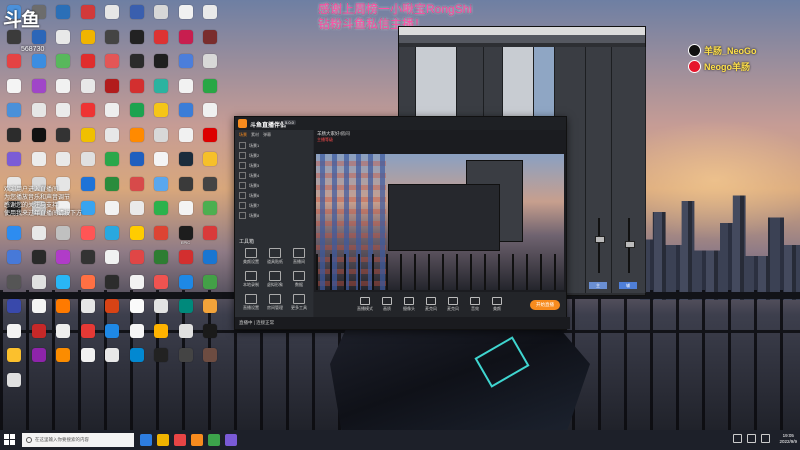 The width and height of the screenshot is (800, 450). I want to click on control-button: 直播模式, so click(365, 304).